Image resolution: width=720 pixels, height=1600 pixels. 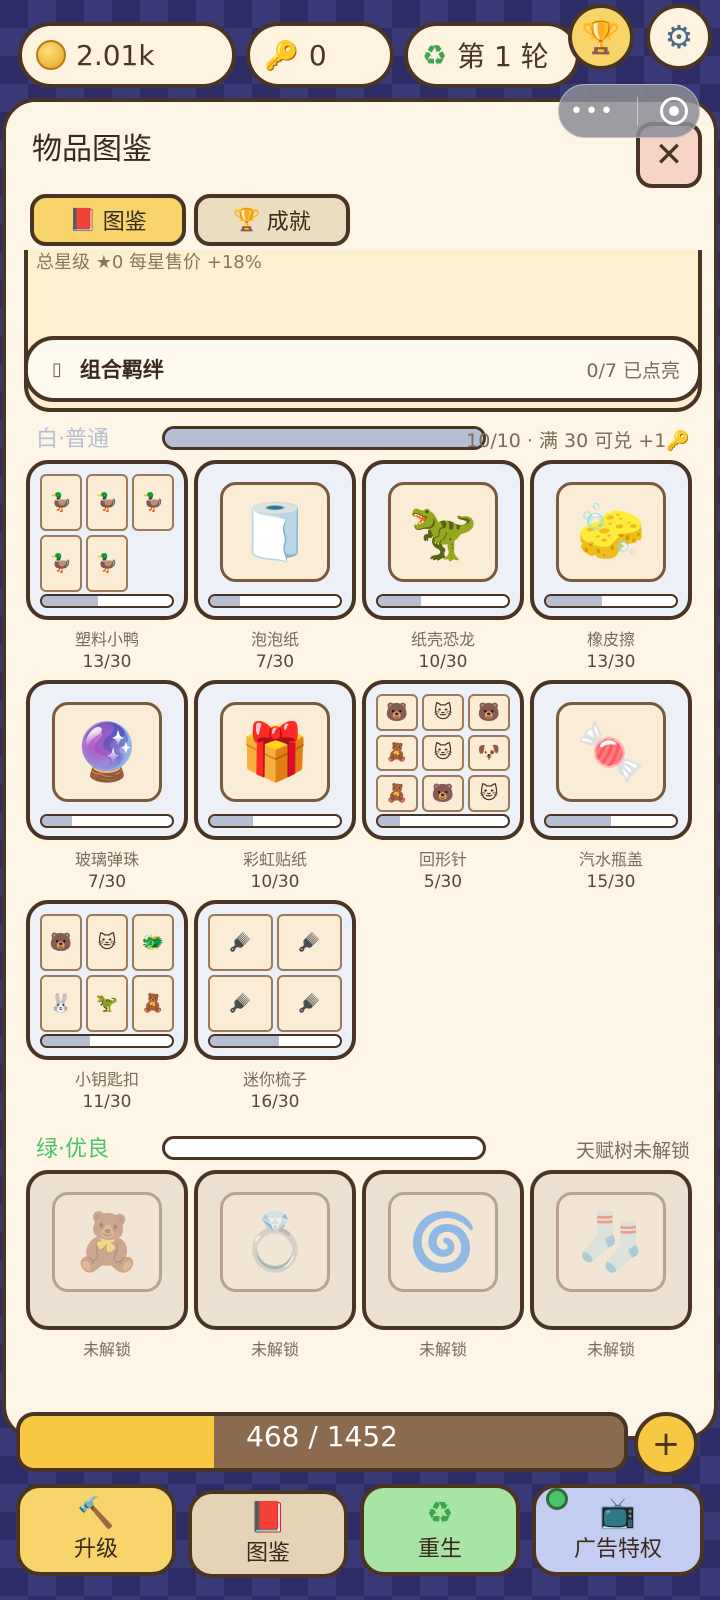 What do you see at coordinates (443, 882) in the screenshot?
I see `item-count: 5/30` at bounding box center [443, 882].